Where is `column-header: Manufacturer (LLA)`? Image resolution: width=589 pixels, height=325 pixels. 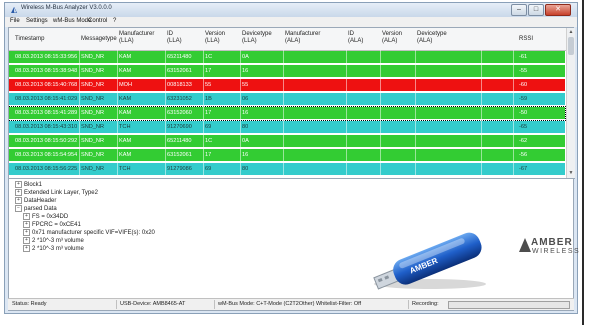
column-header: Manufacturer (LLA) is located at coordinates (136, 38).